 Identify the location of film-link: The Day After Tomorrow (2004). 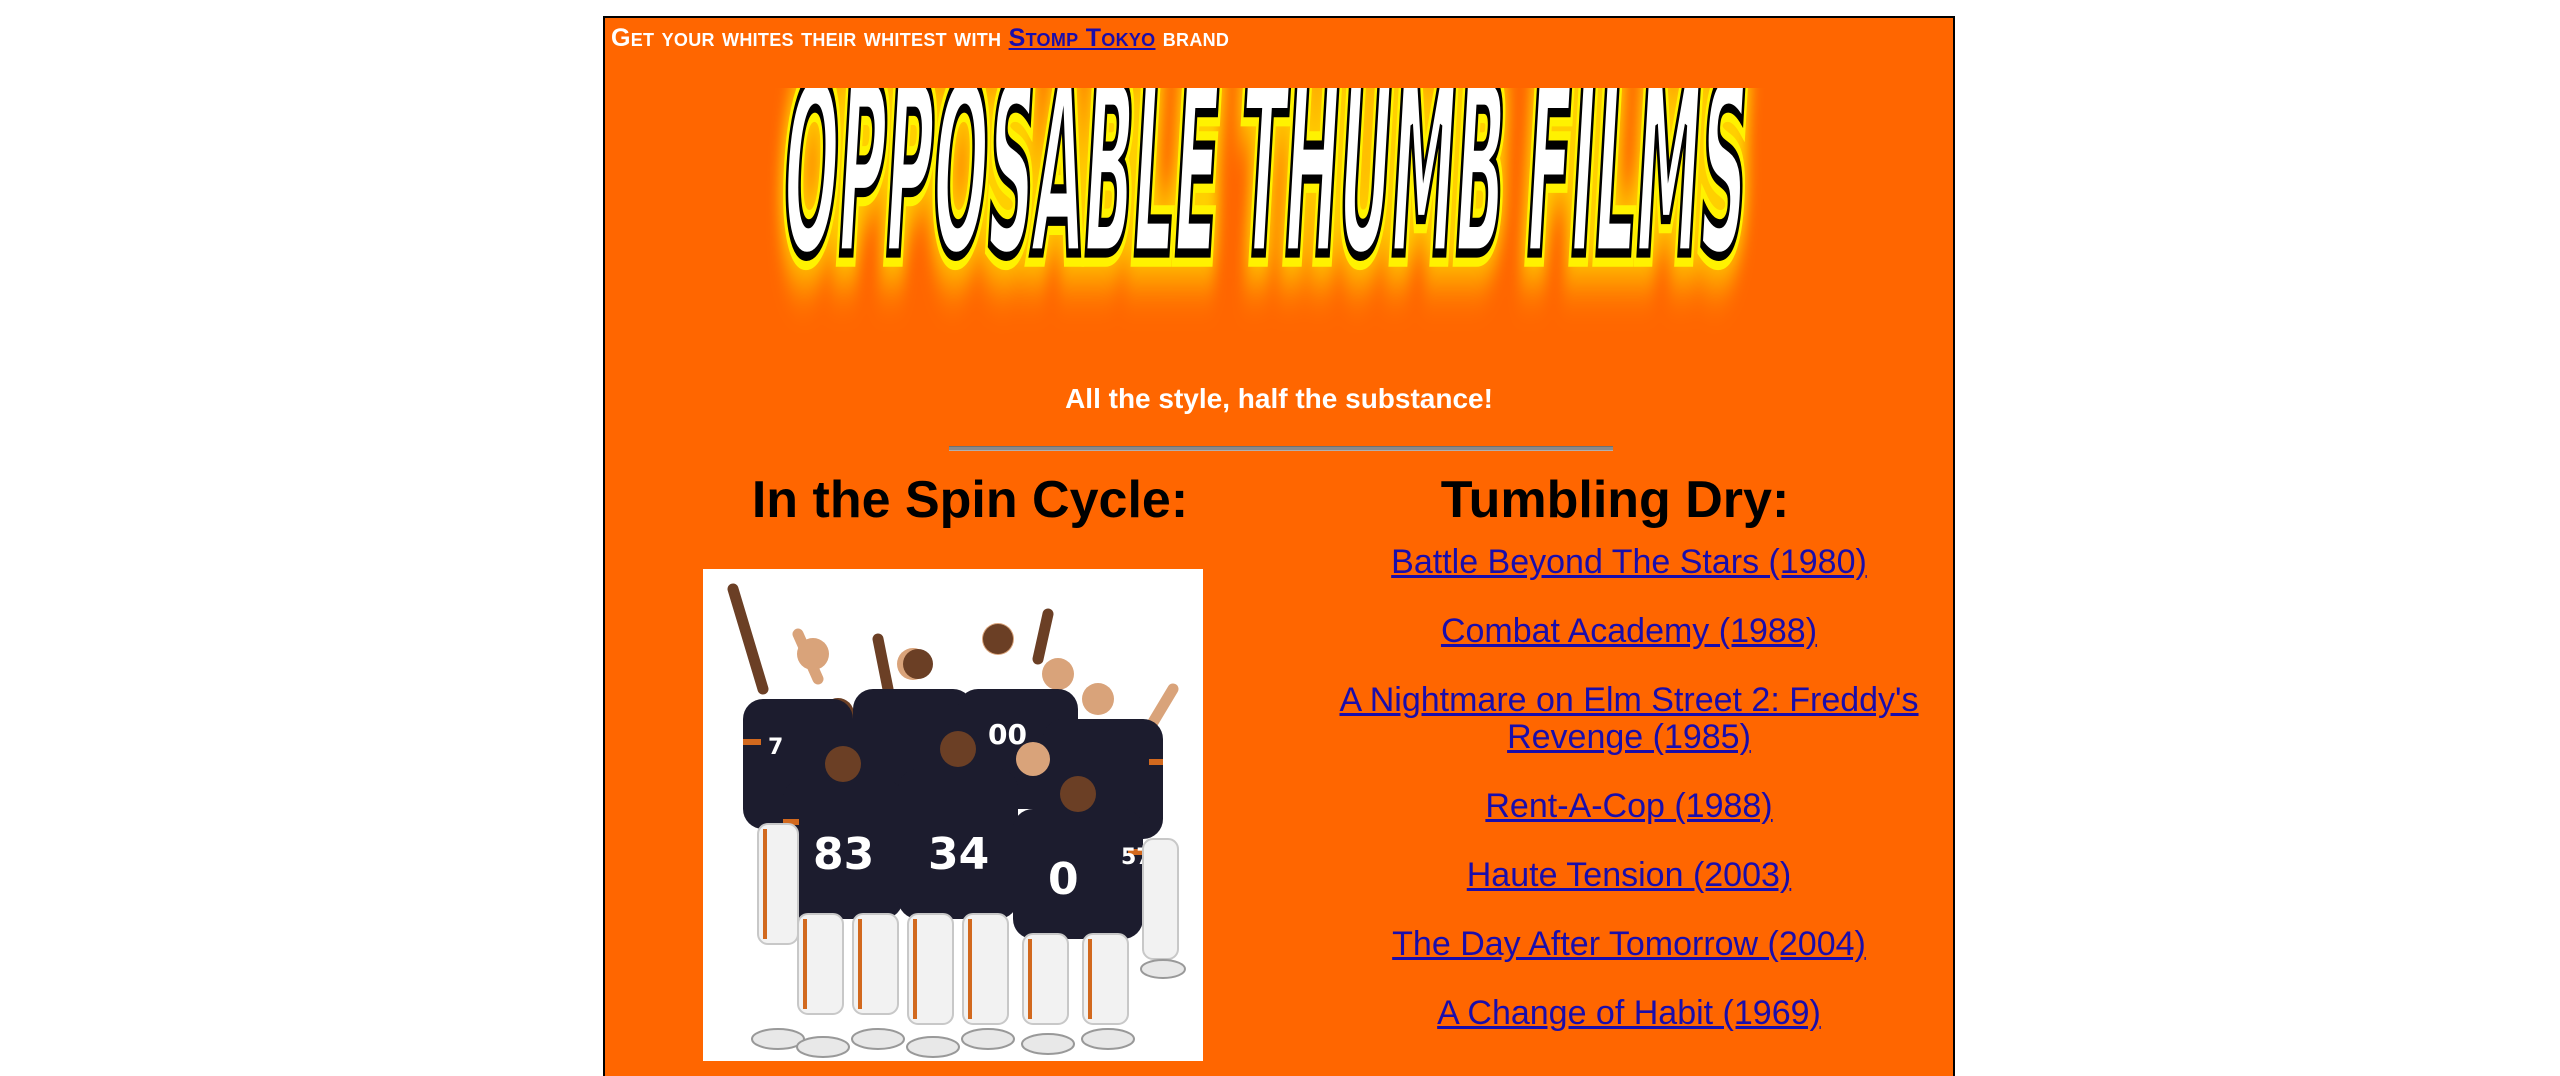
(1629, 944).